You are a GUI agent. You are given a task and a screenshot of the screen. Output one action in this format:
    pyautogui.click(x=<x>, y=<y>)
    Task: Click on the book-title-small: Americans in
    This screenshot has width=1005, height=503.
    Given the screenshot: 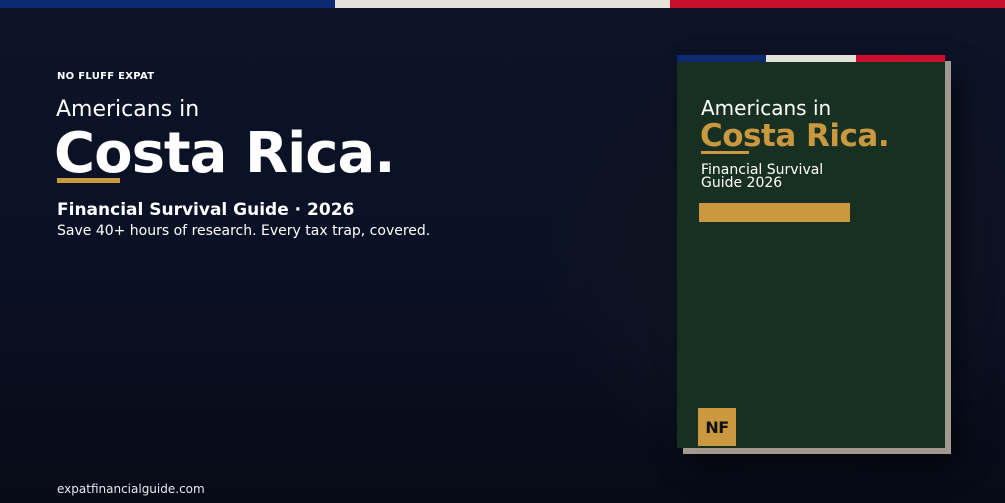 What is the action you would take?
    pyautogui.click(x=766, y=108)
    